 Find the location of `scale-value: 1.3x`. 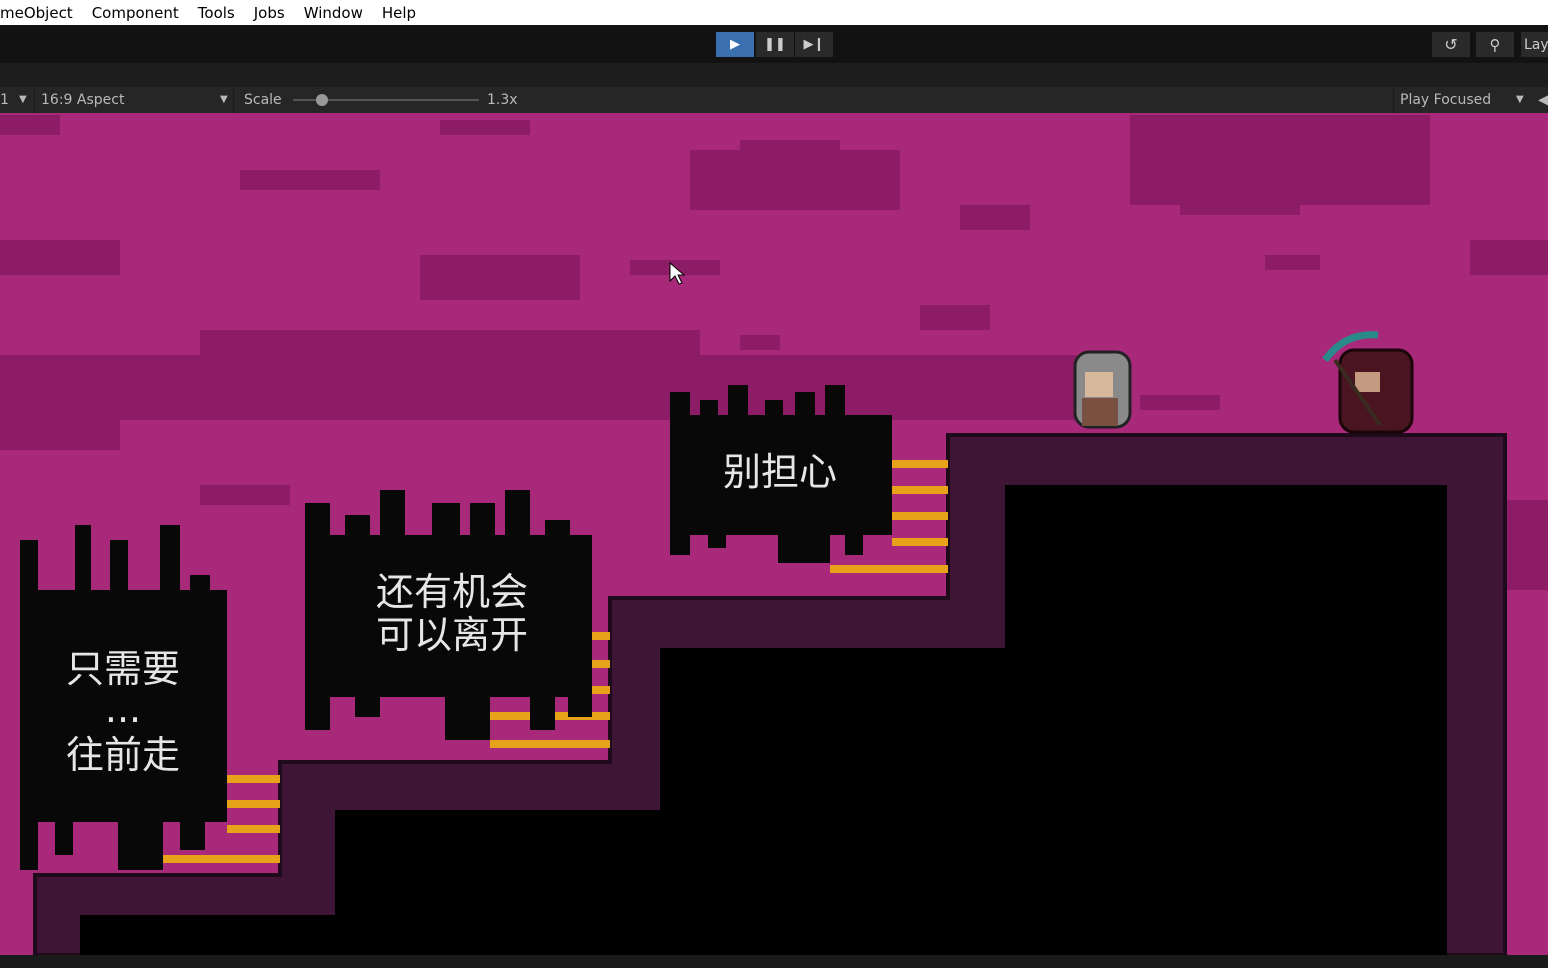

scale-value: 1.3x is located at coordinates (502, 100).